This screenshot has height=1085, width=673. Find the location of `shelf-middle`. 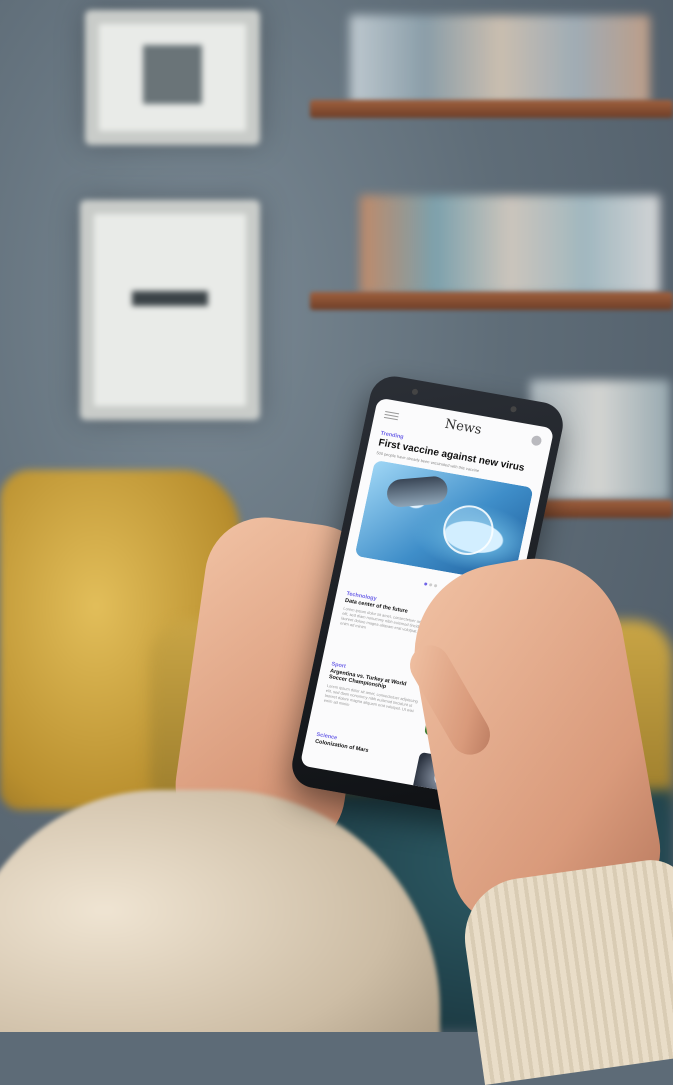

shelf-middle is located at coordinates (491, 301).